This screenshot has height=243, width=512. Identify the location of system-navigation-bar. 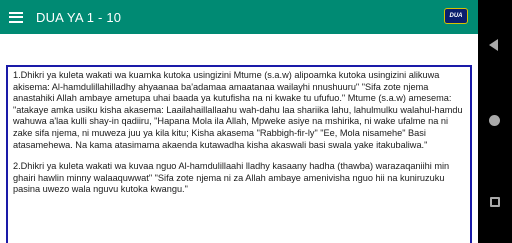
(495, 121).